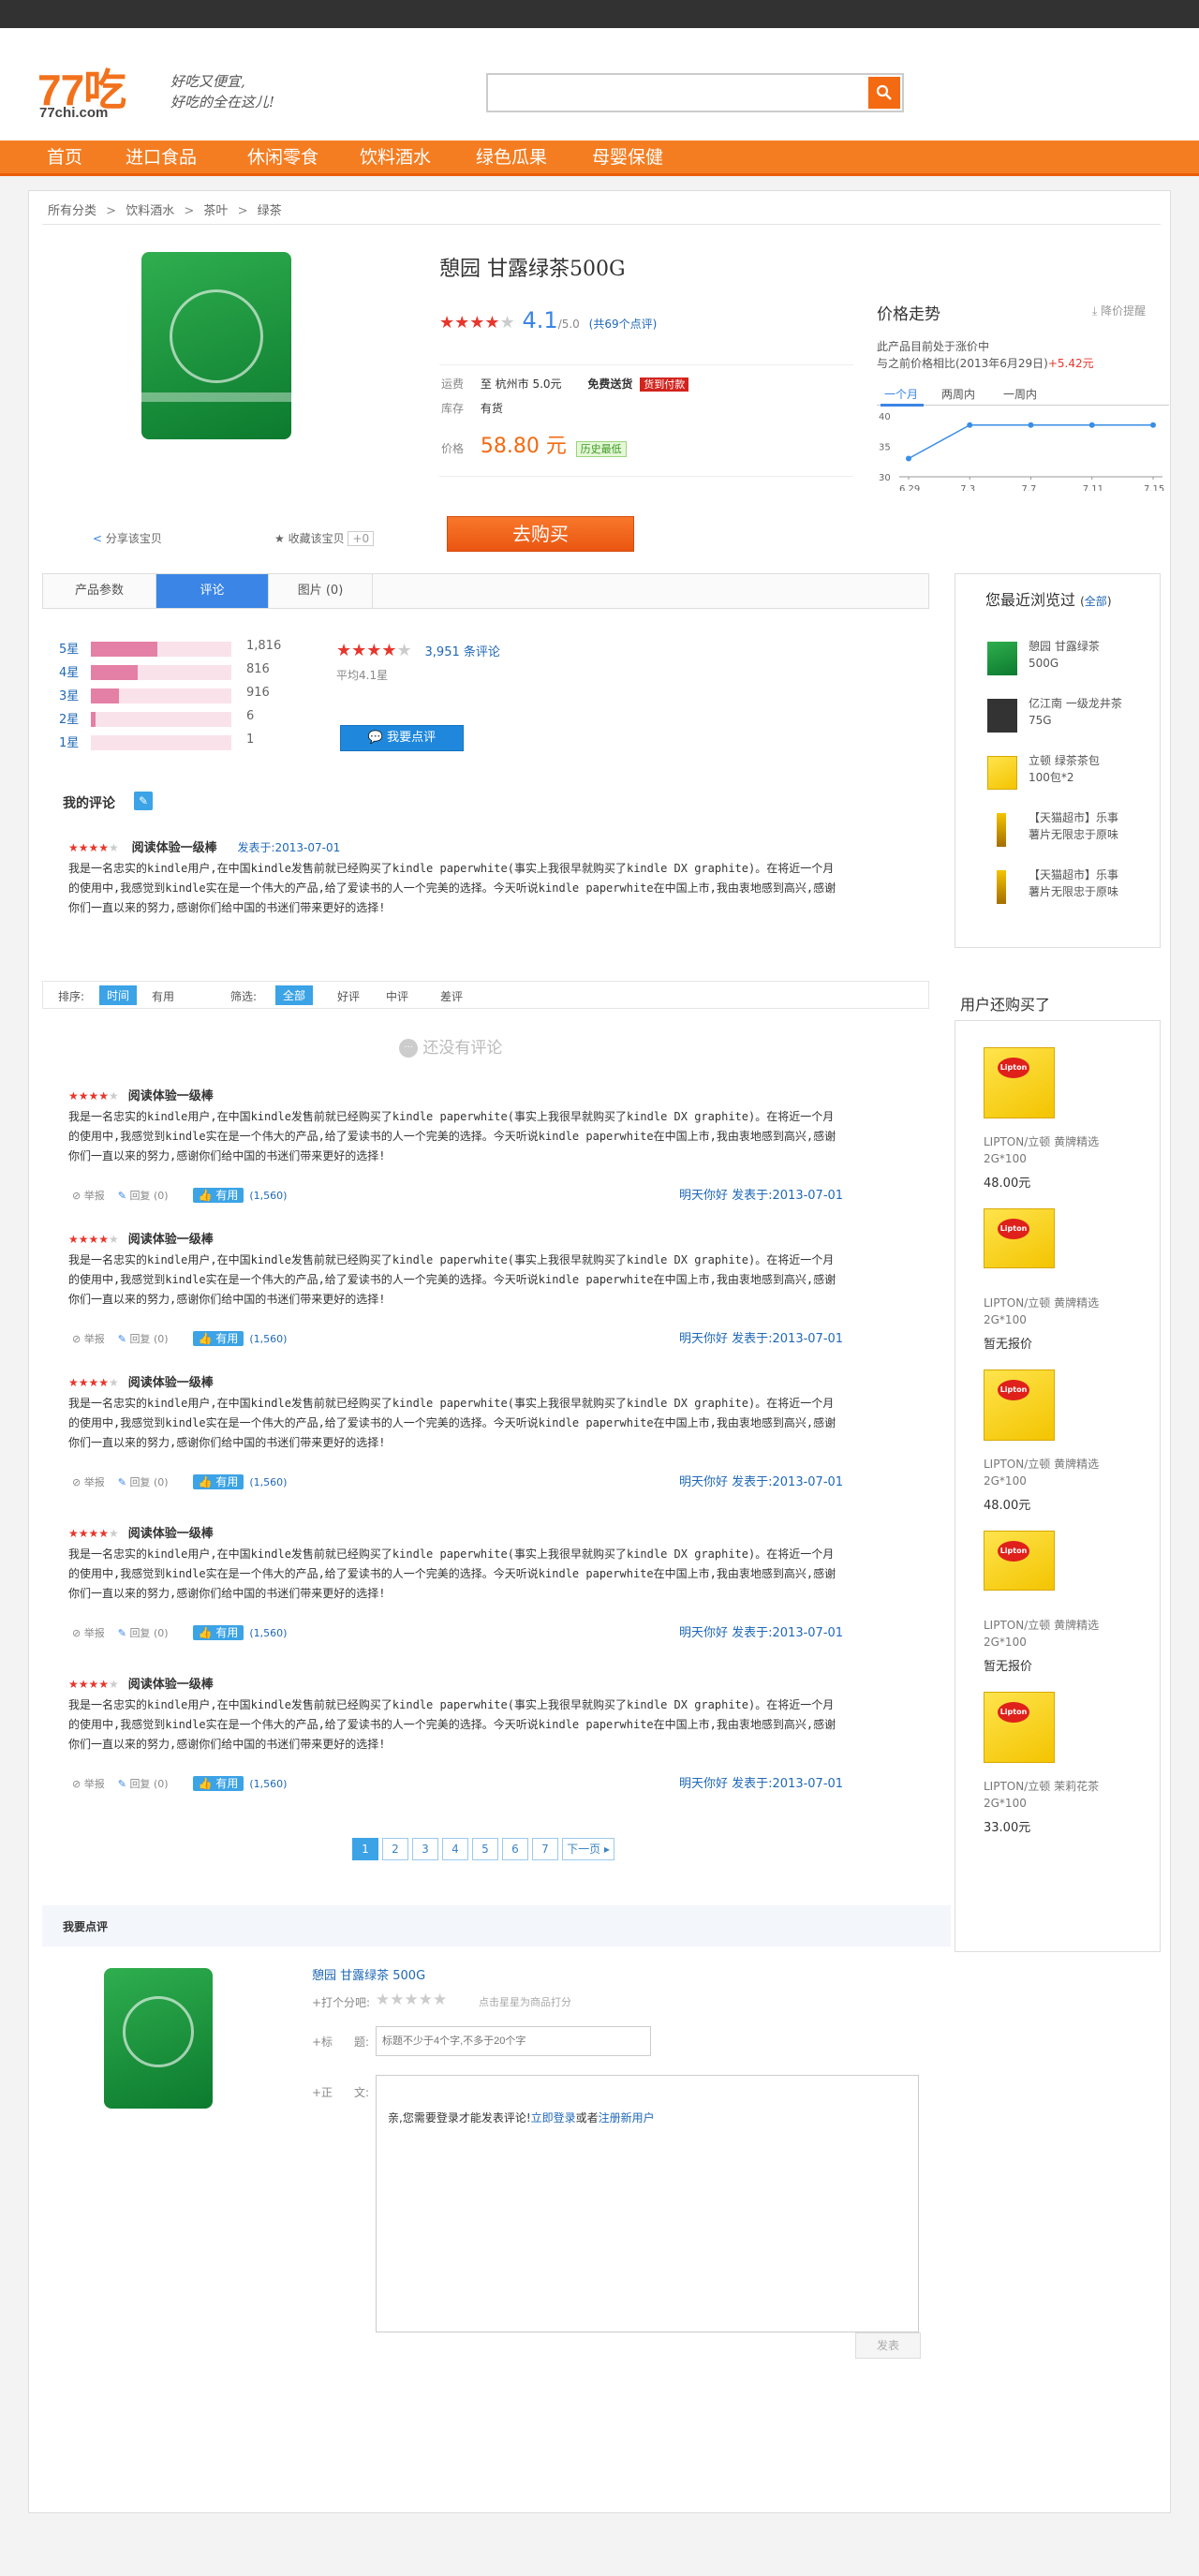  I want to click on search-button, so click(884, 93).